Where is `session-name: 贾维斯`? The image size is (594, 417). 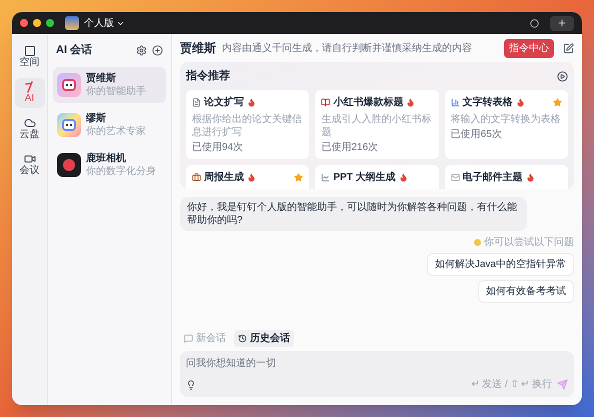 session-name: 贾维斯 is located at coordinates (101, 78).